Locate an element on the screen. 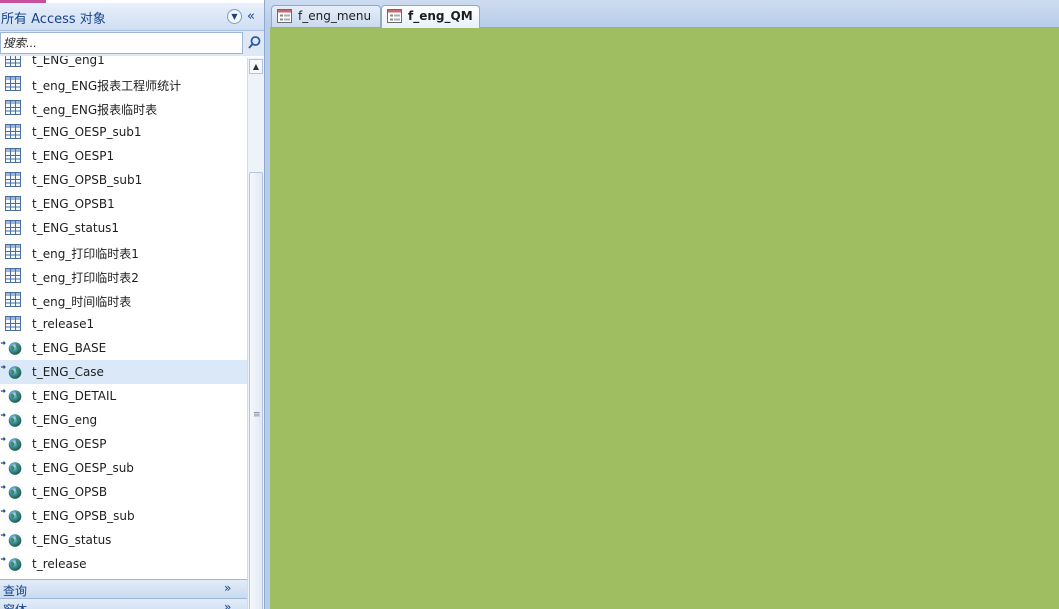 This screenshot has width=1059, height=609. nav-item-linked-table: t_ENG_eng is located at coordinates (123, 420).